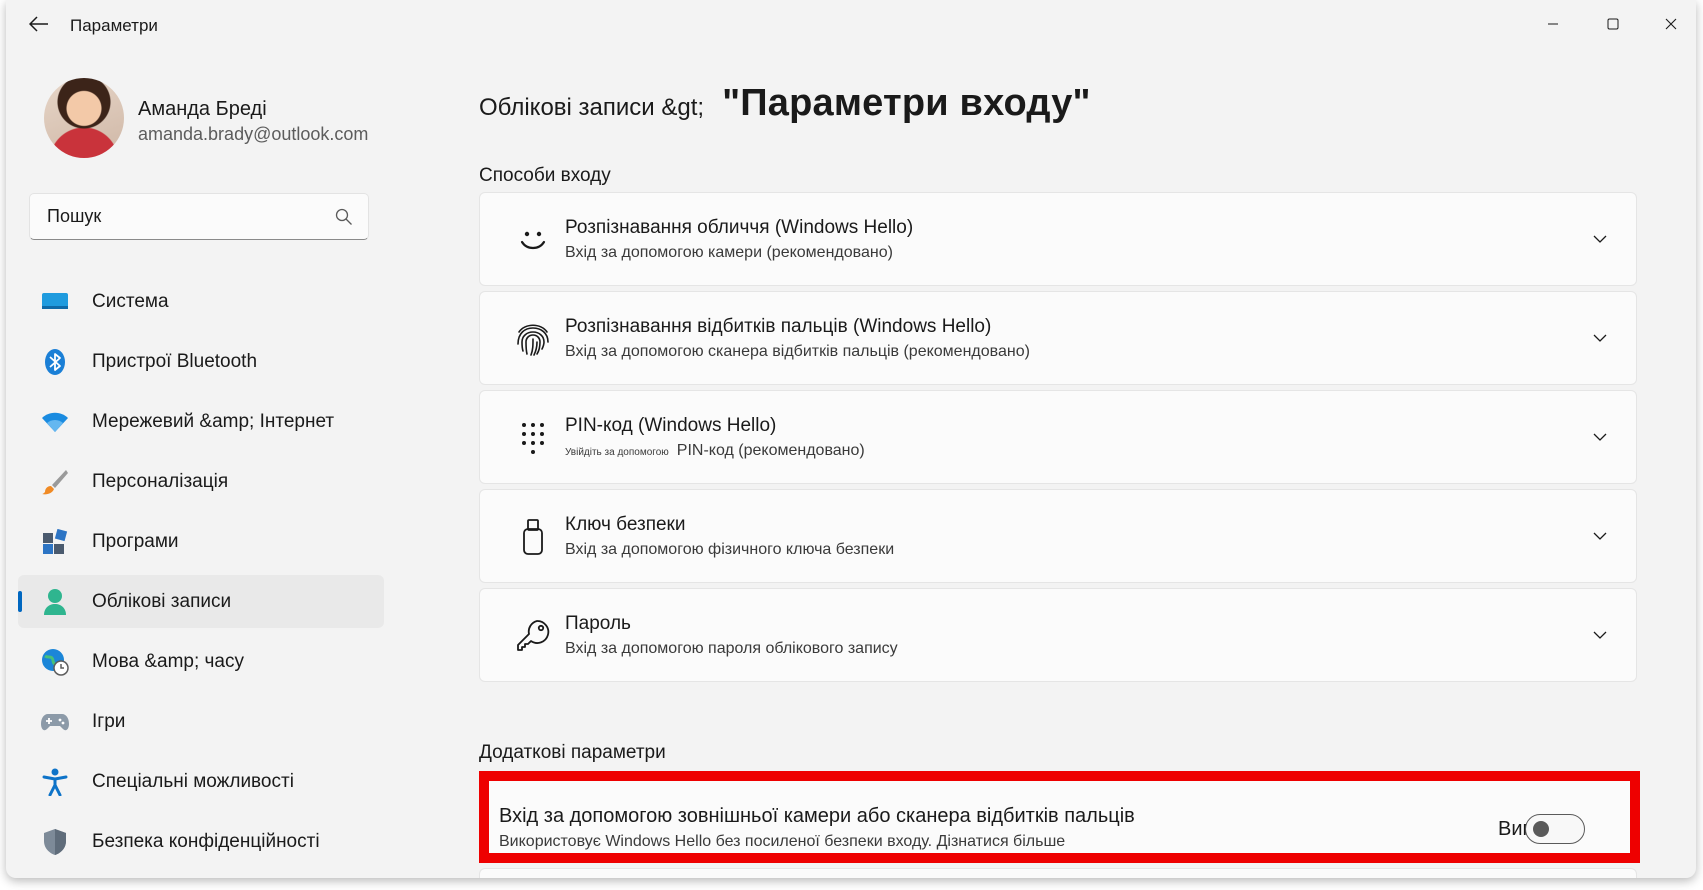  Describe the element at coordinates (190, 216) in the screenshot. I see `search-input: Пошук` at that location.